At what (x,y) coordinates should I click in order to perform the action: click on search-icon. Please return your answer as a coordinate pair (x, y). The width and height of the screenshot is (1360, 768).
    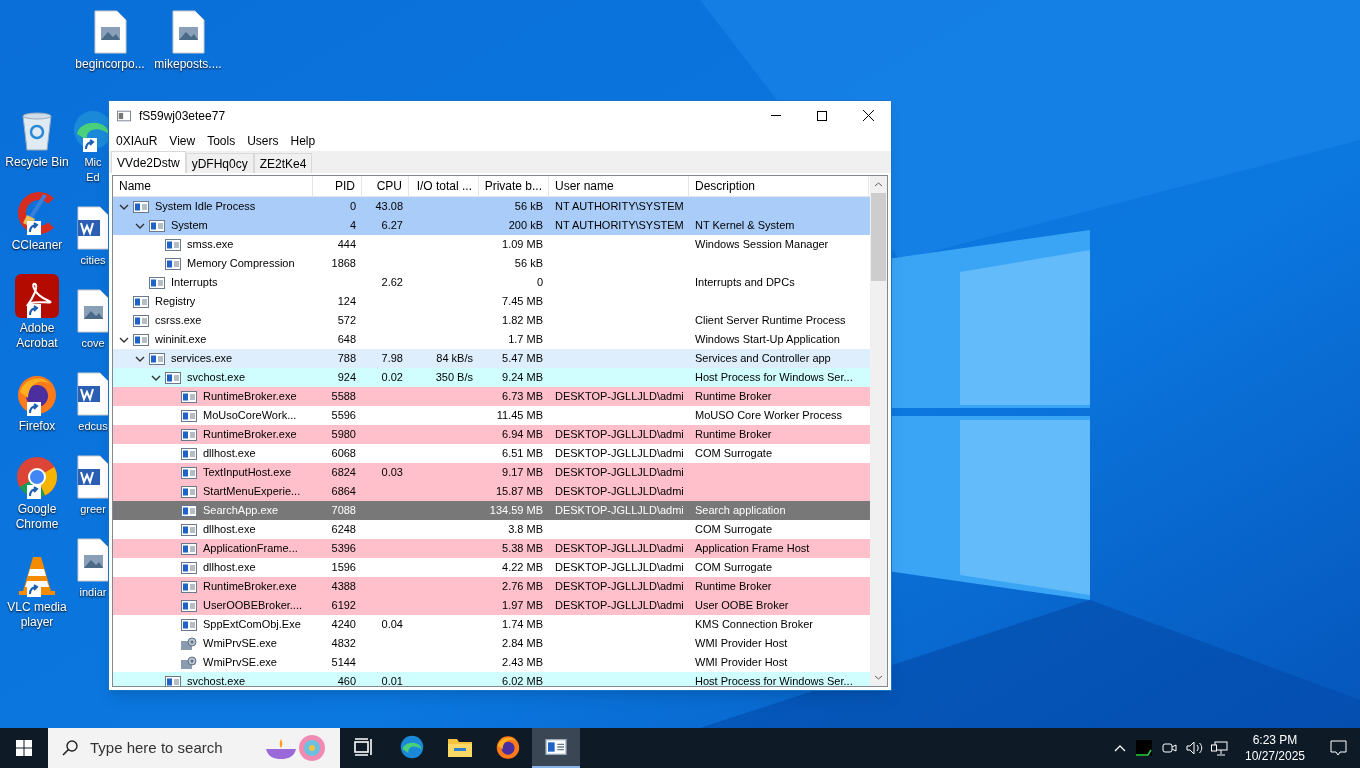
    Looking at the image, I should click on (70, 748).